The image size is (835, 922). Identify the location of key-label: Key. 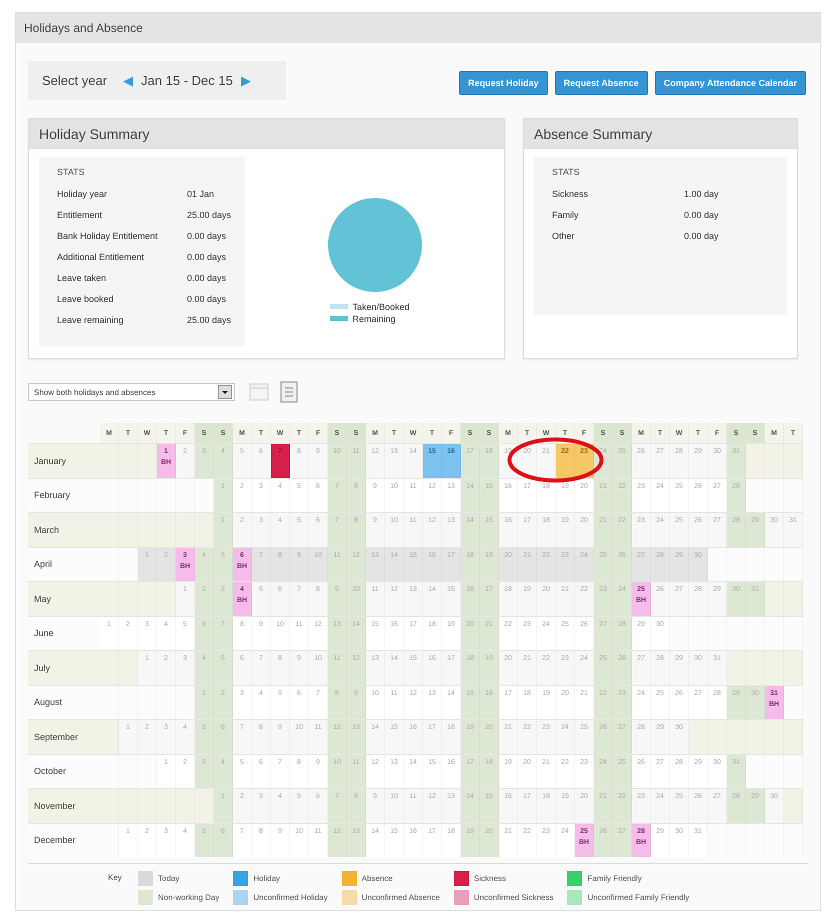
(115, 877).